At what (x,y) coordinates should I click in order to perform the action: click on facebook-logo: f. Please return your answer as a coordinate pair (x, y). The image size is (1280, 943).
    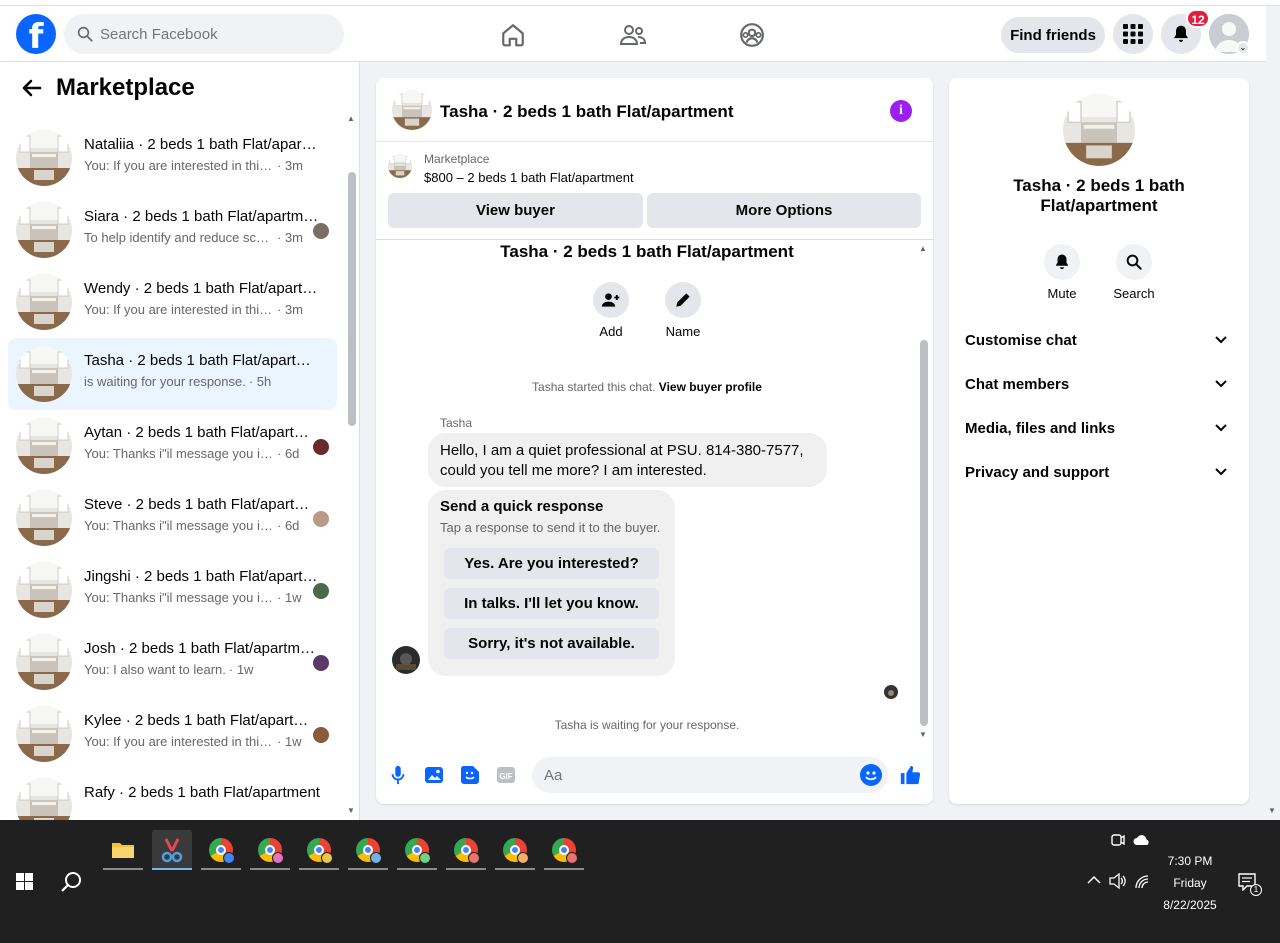
    Looking at the image, I should click on (36, 34).